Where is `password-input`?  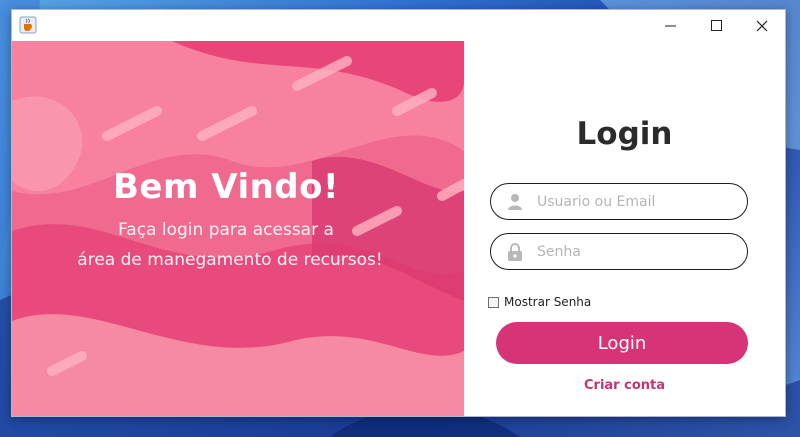 password-input is located at coordinates (637, 252).